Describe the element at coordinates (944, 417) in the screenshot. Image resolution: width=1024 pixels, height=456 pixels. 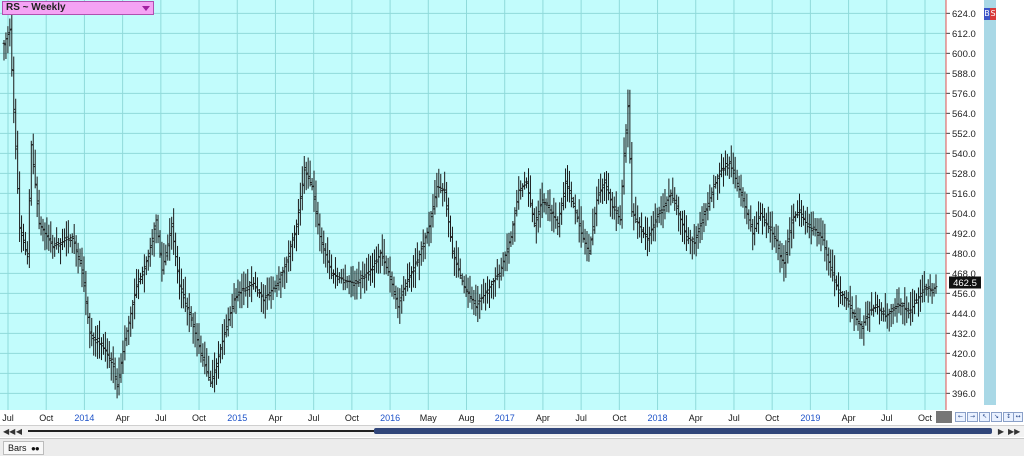
I see `corner-square` at that location.